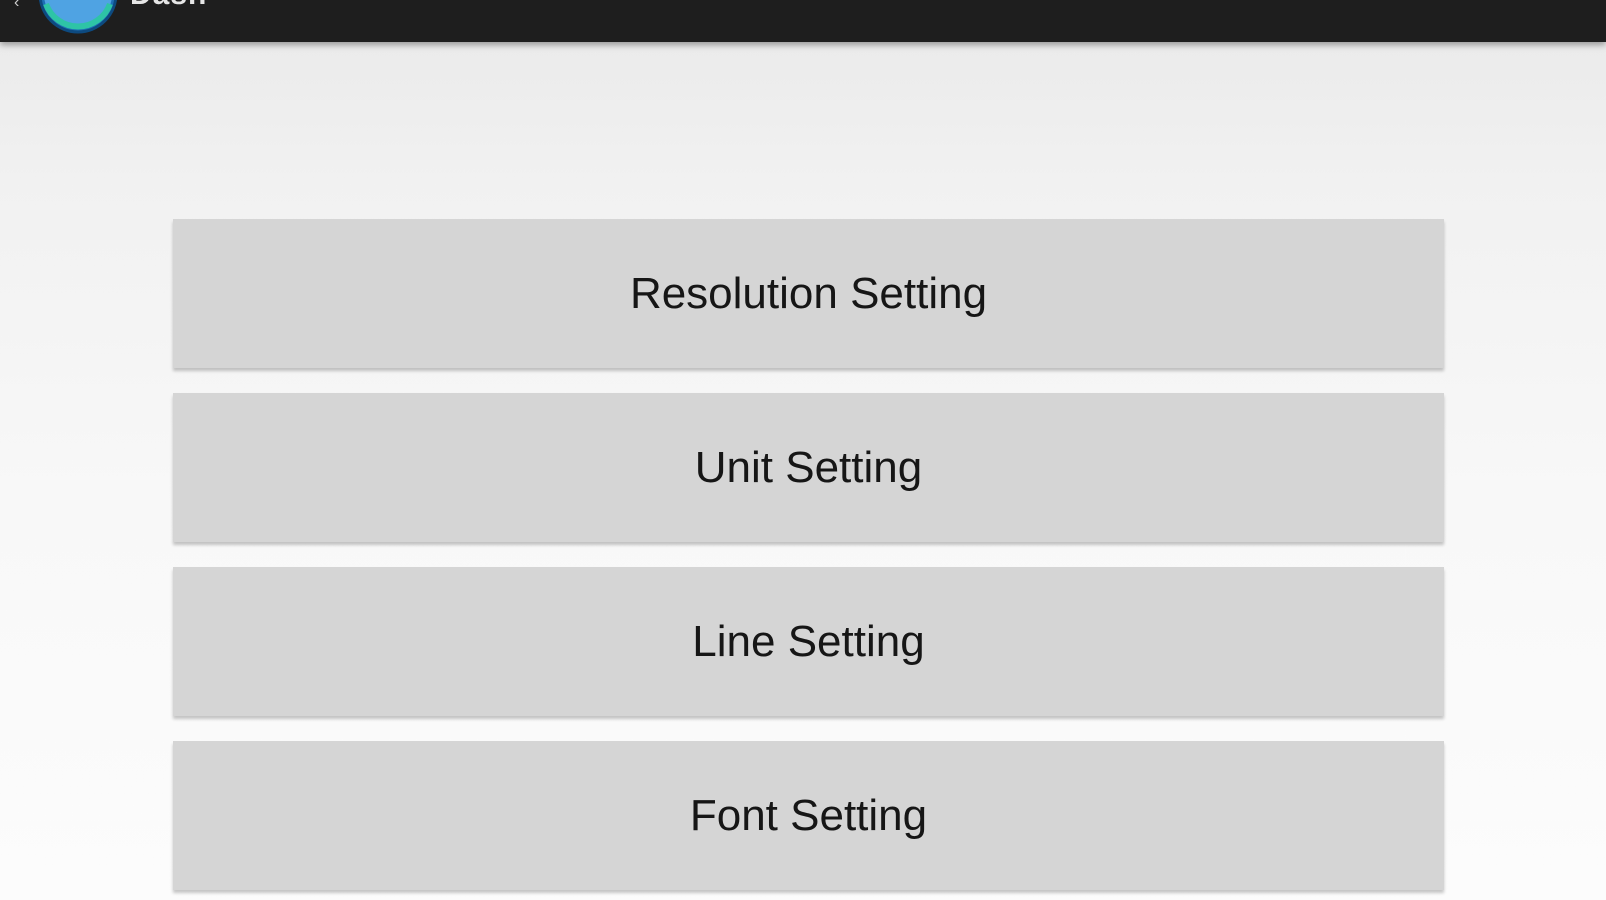 This screenshot has height=900, width=1606. What do you see at coordinates (168, 6) in the screenshot?
I see `app-title: Dash` at bounding box center [168, 6].